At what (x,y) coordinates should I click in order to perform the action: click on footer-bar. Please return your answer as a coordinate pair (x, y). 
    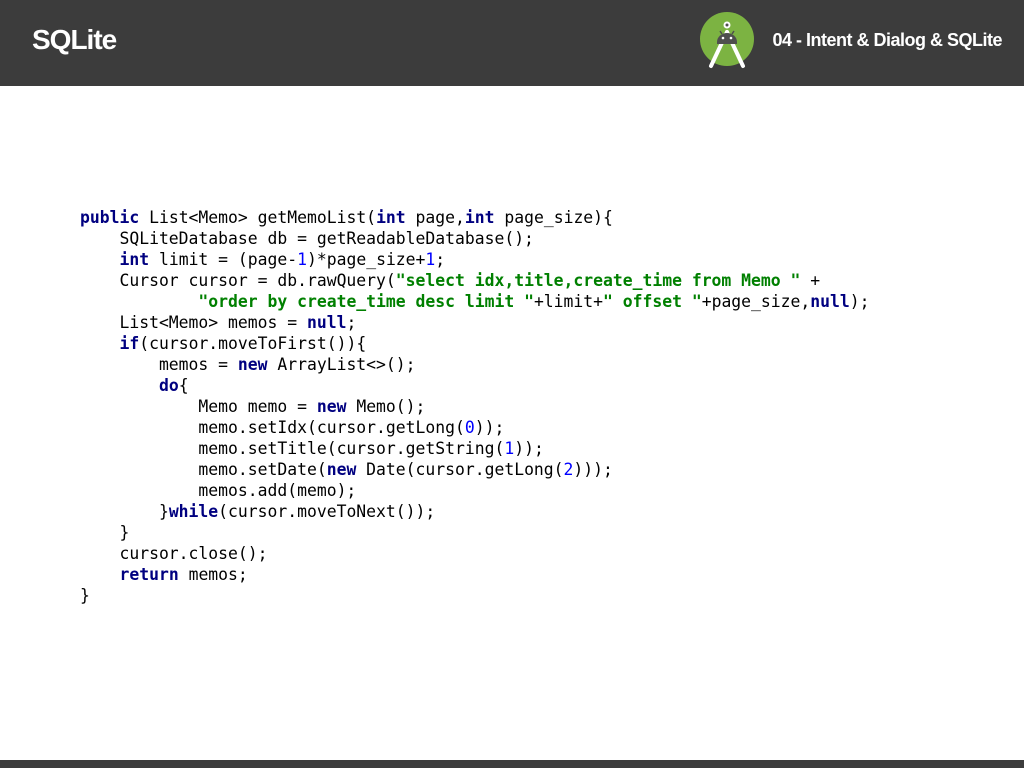
    Looking at the image, I should click on (512, 764).